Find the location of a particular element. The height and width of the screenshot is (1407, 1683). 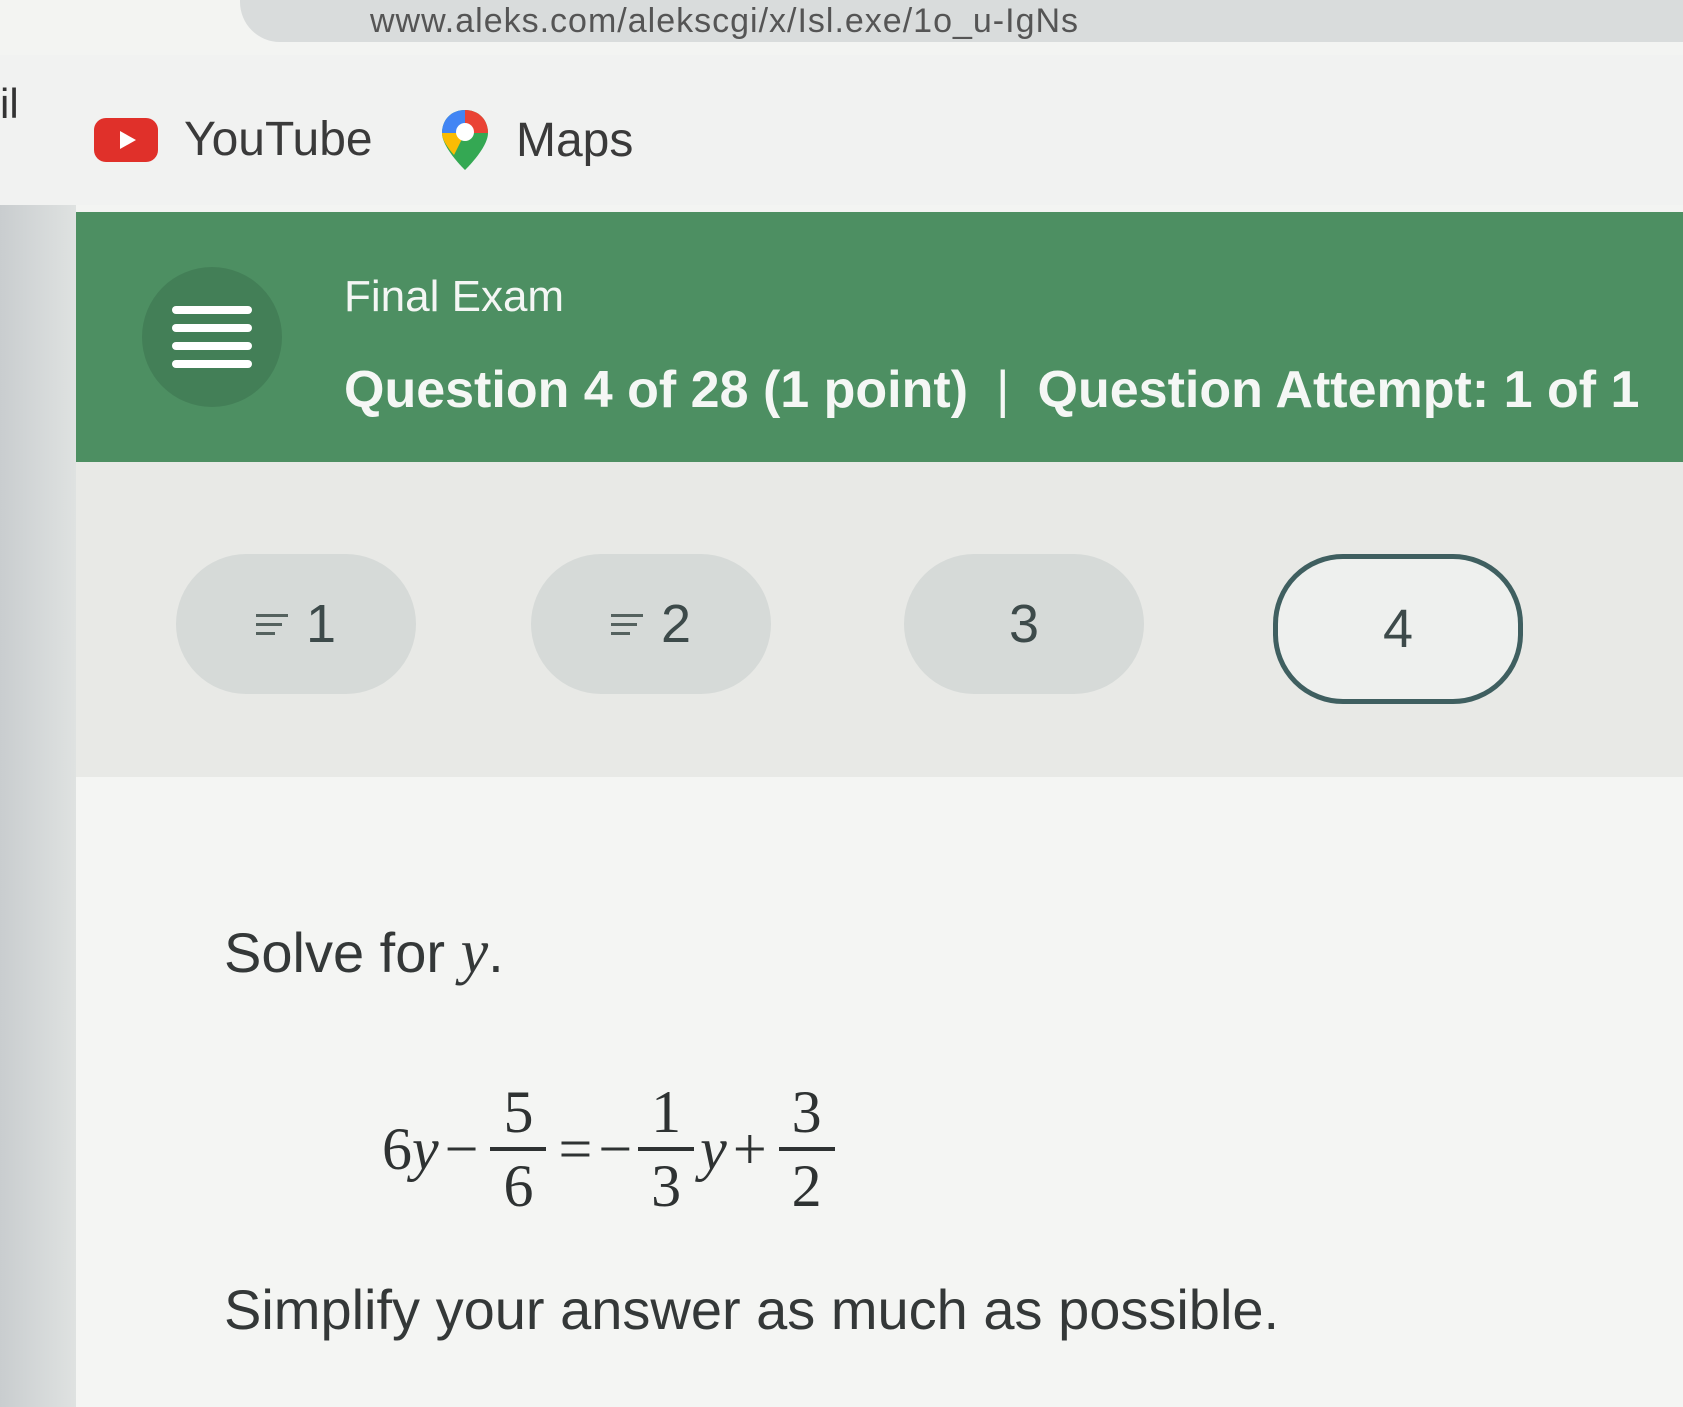

problem-prompt: Solve for y. is located at coordinates (364, 952).